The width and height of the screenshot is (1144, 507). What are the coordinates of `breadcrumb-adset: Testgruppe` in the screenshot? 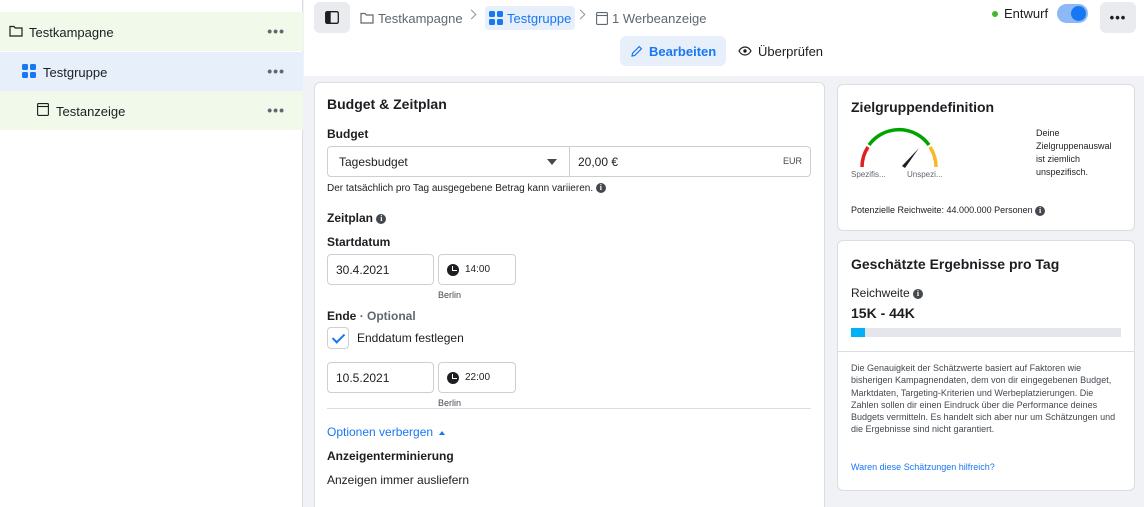 It's located at (530, 18).